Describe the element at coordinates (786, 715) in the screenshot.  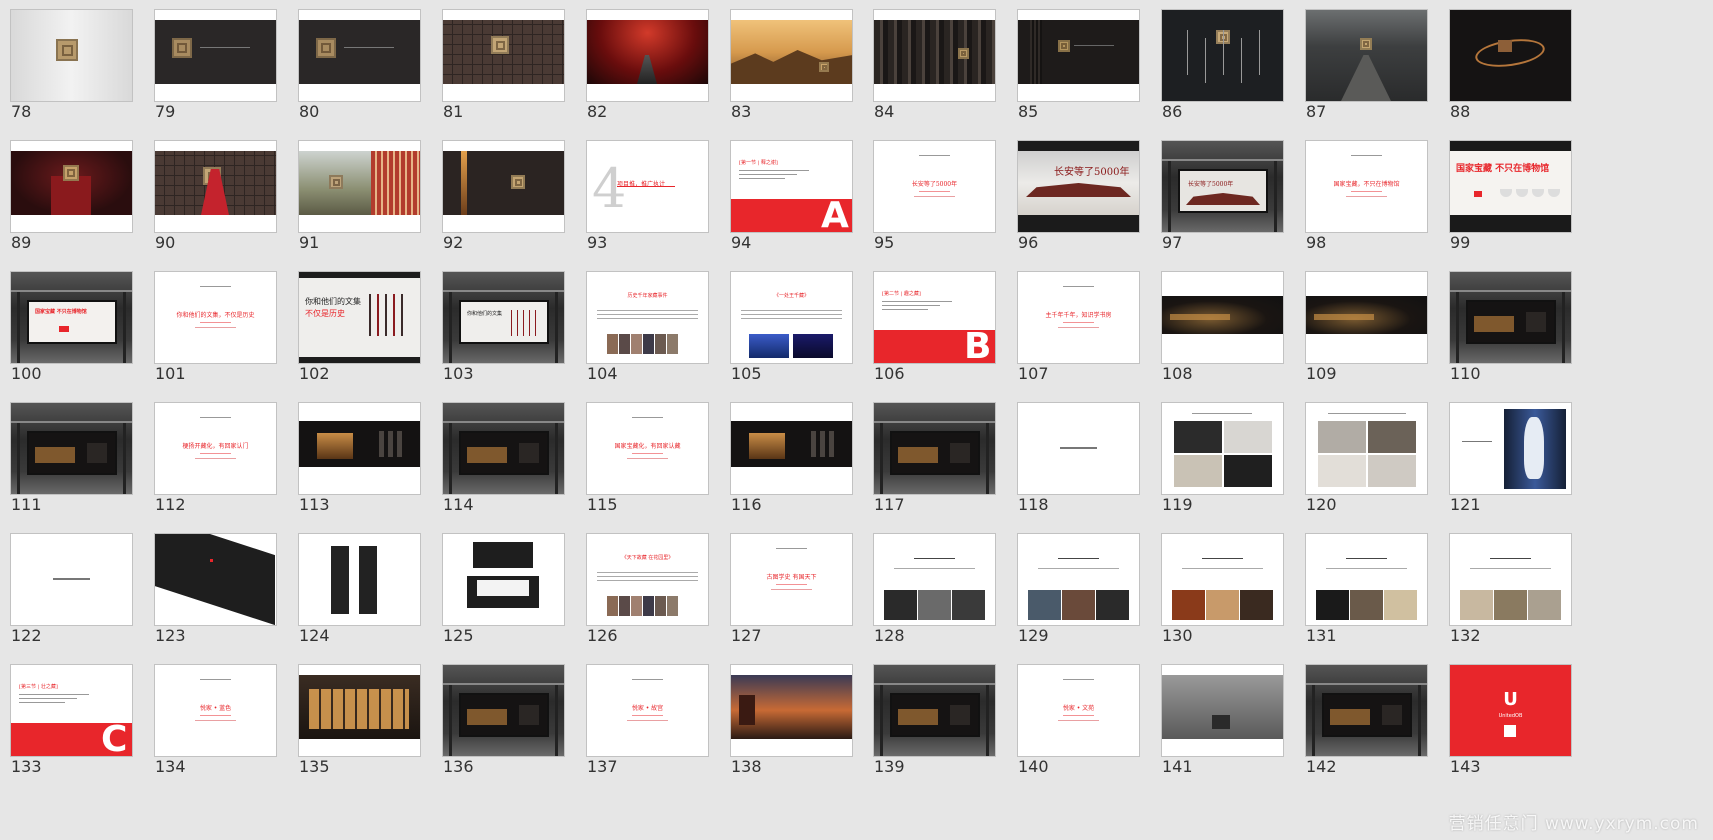
I see `slide-item: 138` at that location.